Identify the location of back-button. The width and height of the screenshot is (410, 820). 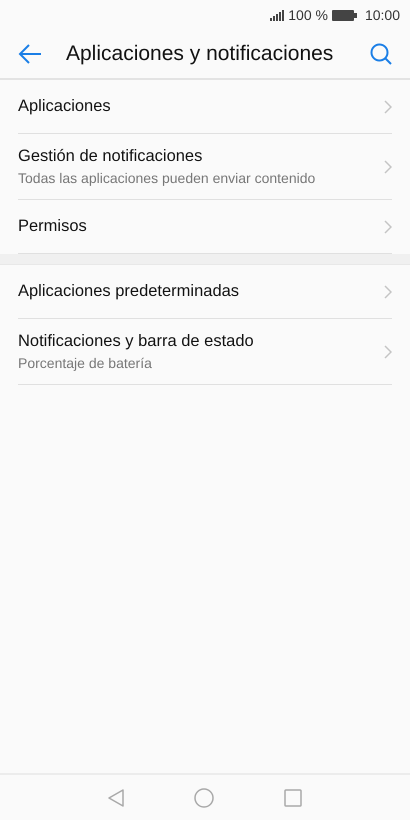
(30, 54).